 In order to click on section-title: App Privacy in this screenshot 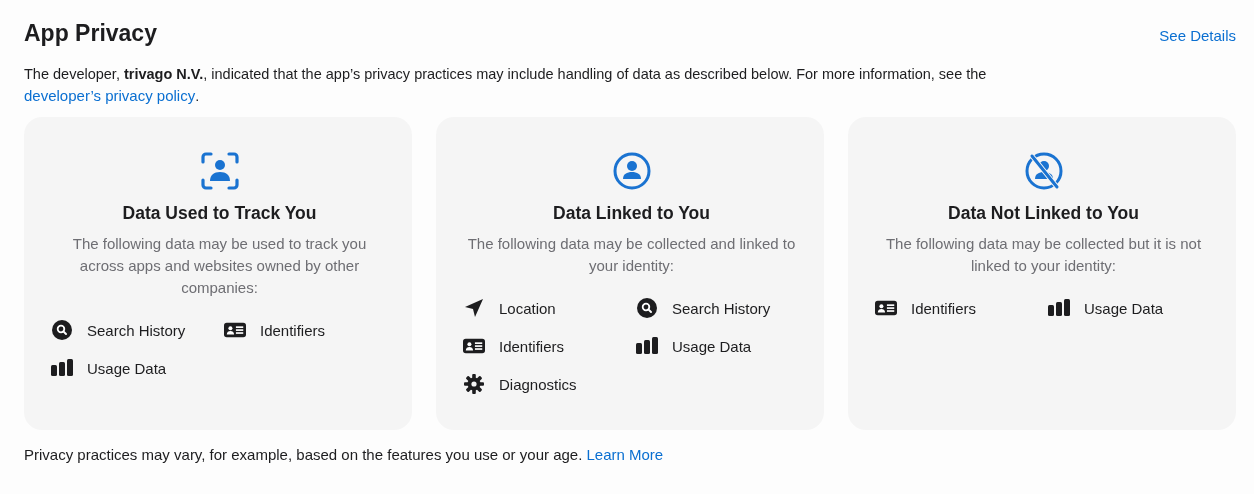, I will do `click(90, 33)`.